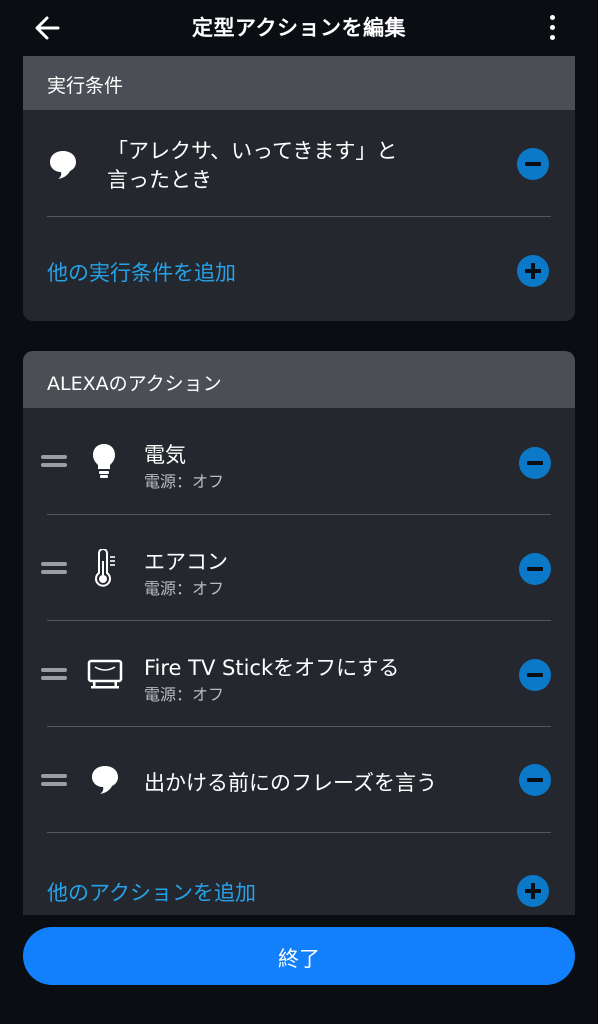 The image size is (598, 1024). Describe the element at coordinates (299, 461) in the screenshot. I see `action-row: 電気 電源：オフ` at that location.